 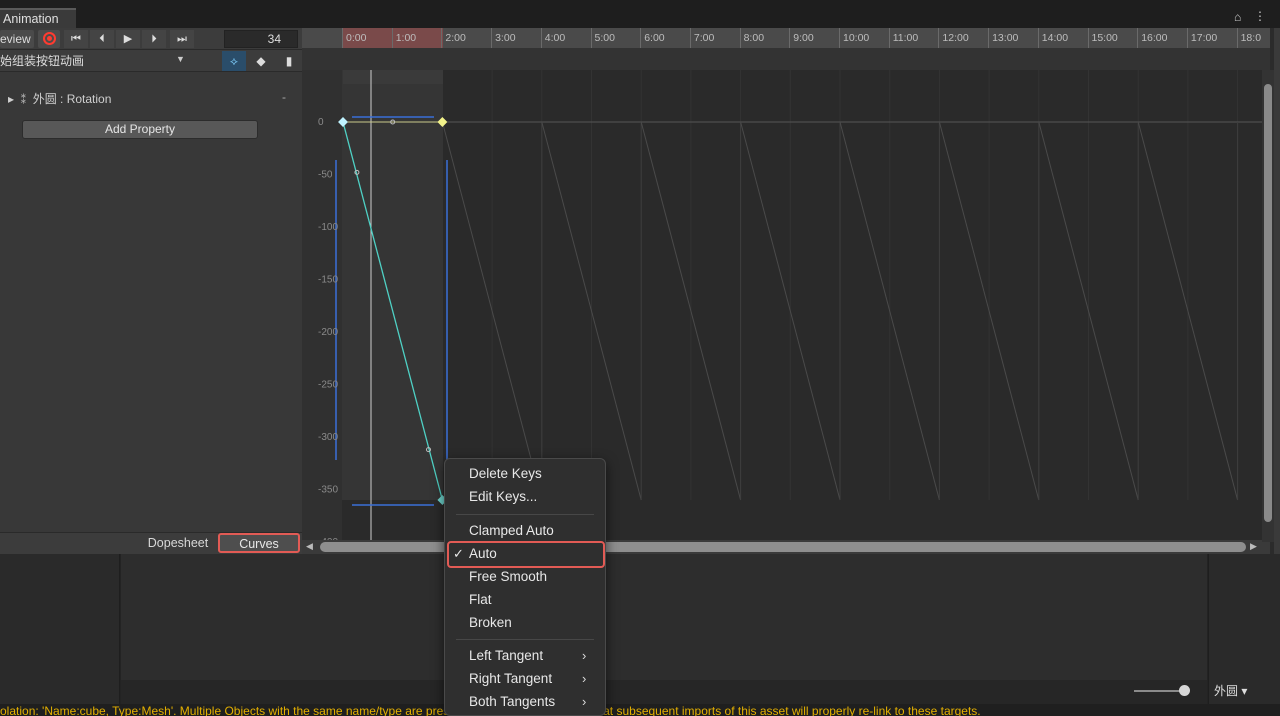 What do you see at coordinates (1236, 691) in the screenshot?
I see `layer-dropdown: 外圆 ▾` at bounding box center [1236, 691].